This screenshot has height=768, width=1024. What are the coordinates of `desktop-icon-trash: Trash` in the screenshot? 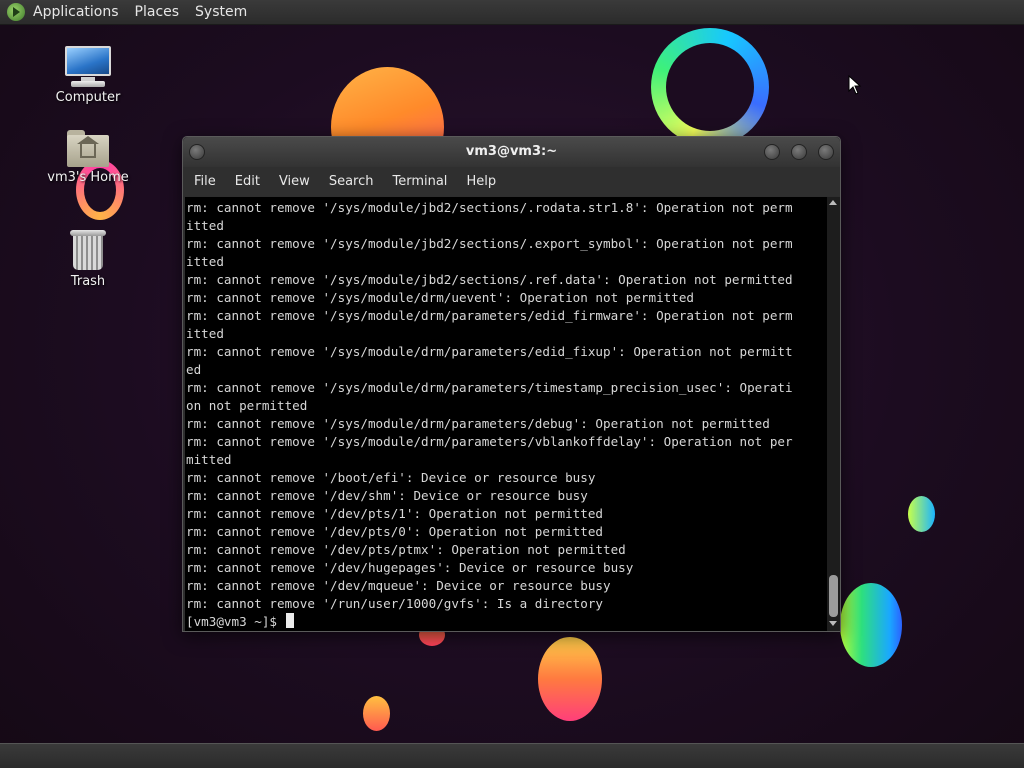 It's located at (88, 258).